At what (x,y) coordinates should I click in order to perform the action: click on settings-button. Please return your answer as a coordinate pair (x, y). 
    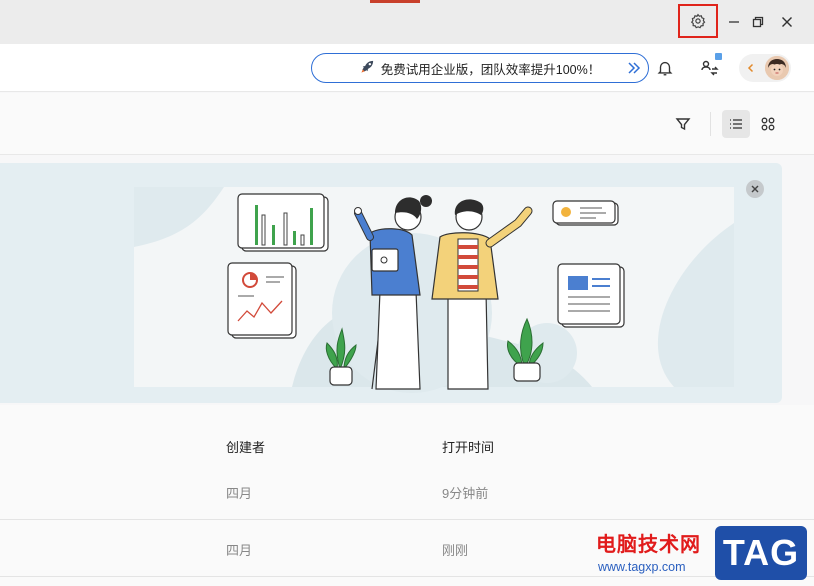
    Looking at the image, I should click on (698, 21).